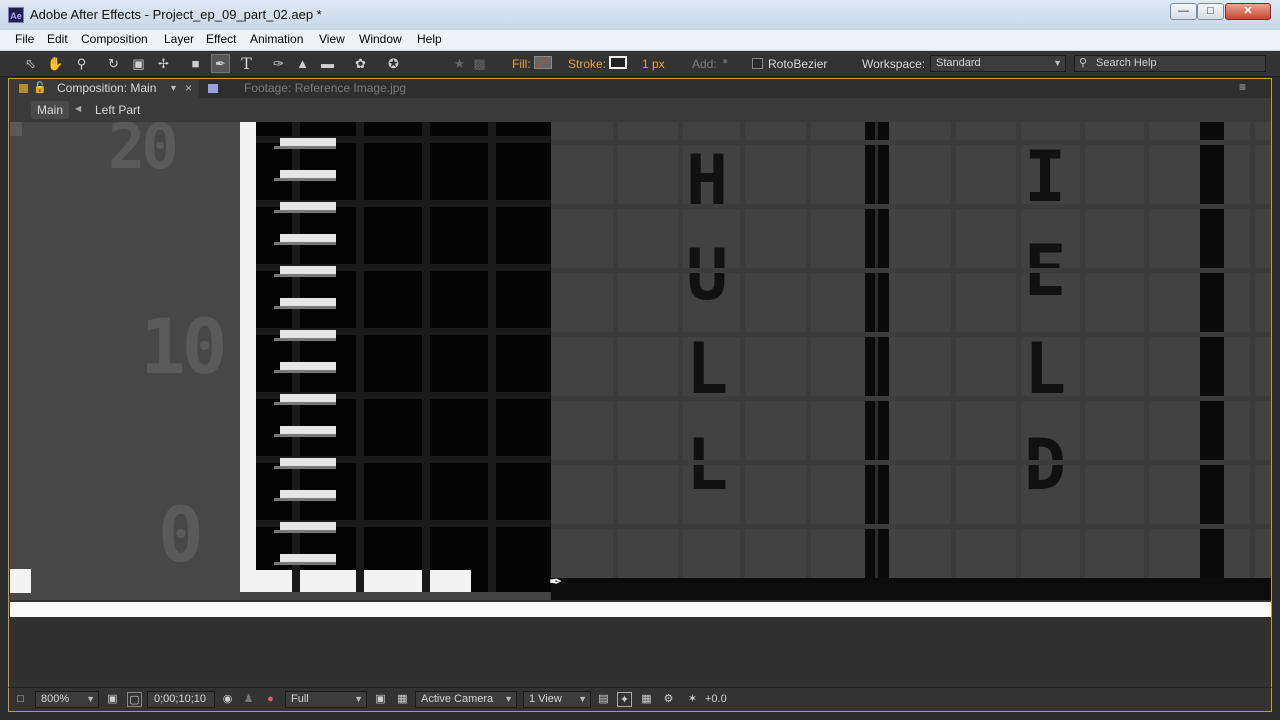 This screenshot has width=1280, height=720. What do you see at coordinates (332, 39) in the screenshot?
I see `menu-view: View` at bounding box center [332, 39].